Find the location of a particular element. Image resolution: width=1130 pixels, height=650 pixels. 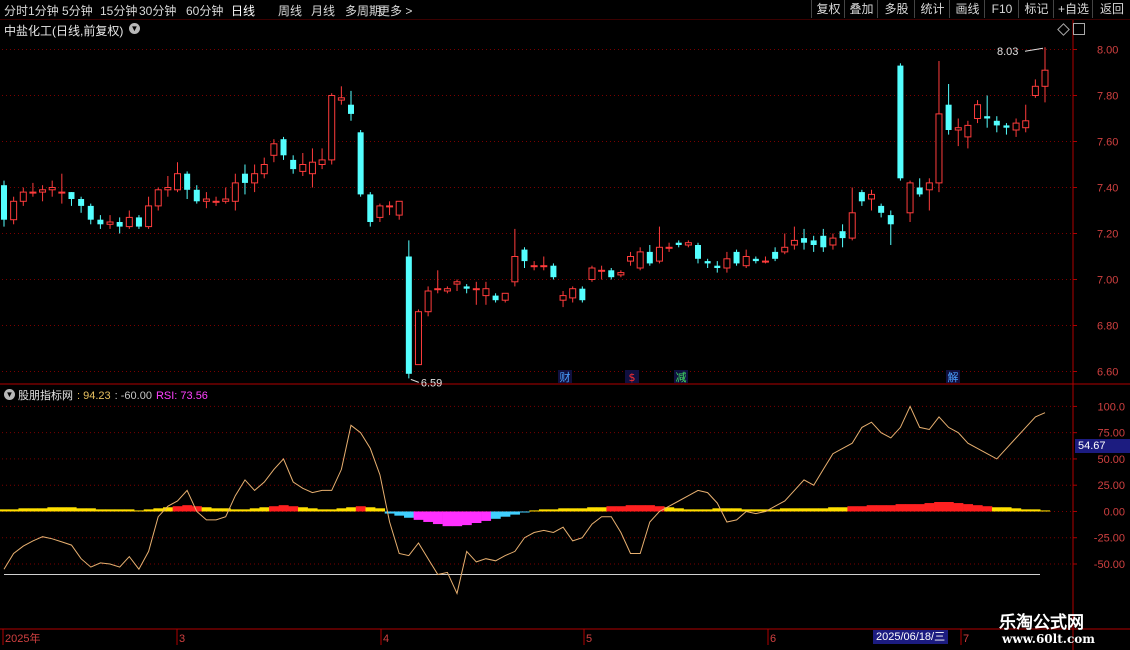

period-tab-0: 分时 is located at coordinates (16, 10).